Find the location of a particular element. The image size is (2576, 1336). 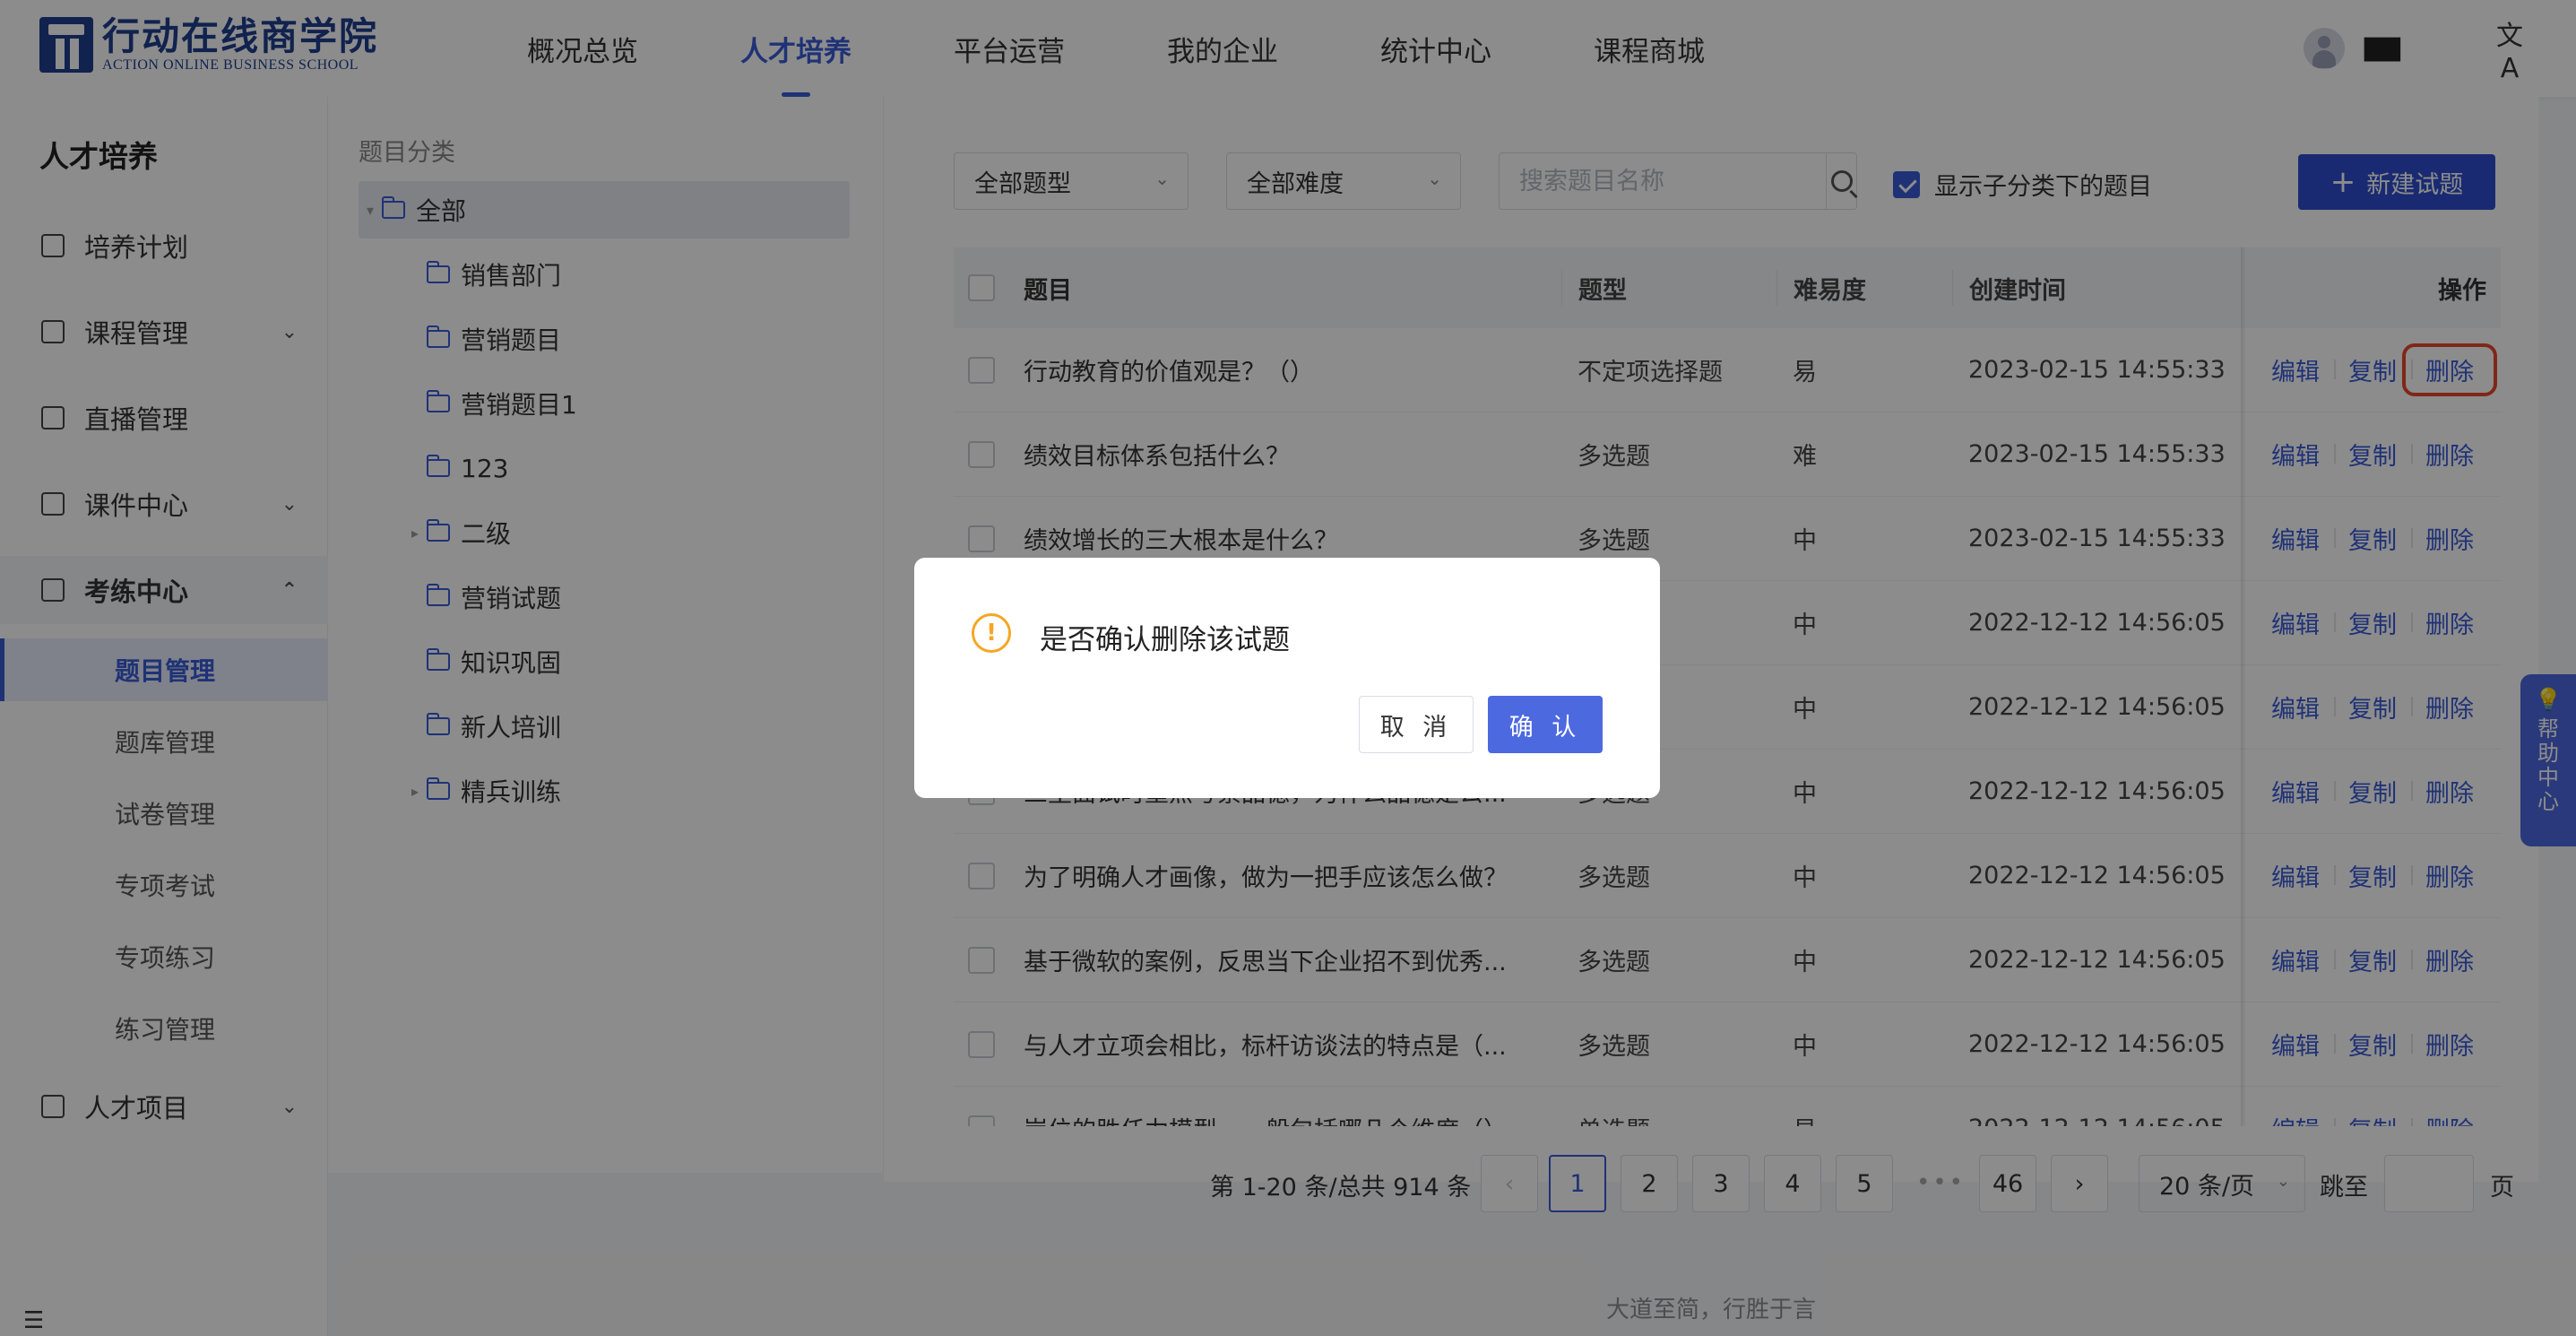

confirm-delete-dialog: ! 是否确认删除该试题 取 消 确 认 is located at coordinates (1287, 678).